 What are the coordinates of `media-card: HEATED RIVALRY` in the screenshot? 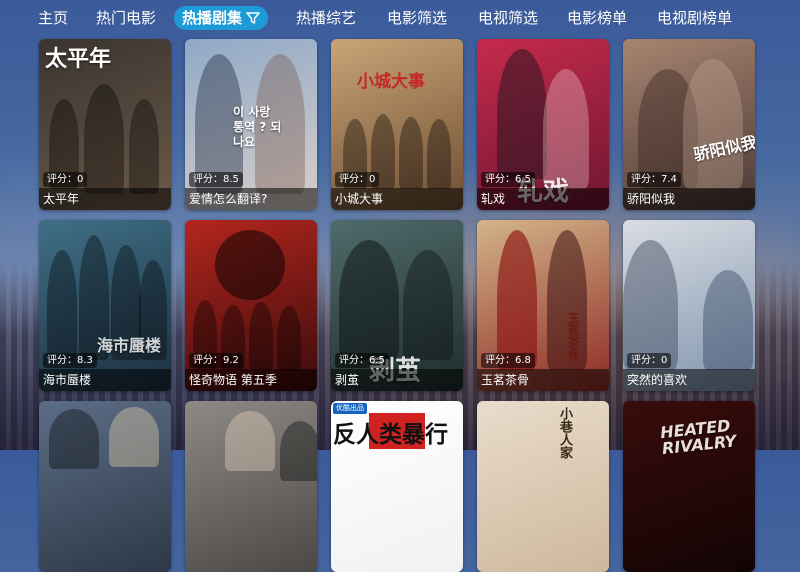 It's located at (689, 486).